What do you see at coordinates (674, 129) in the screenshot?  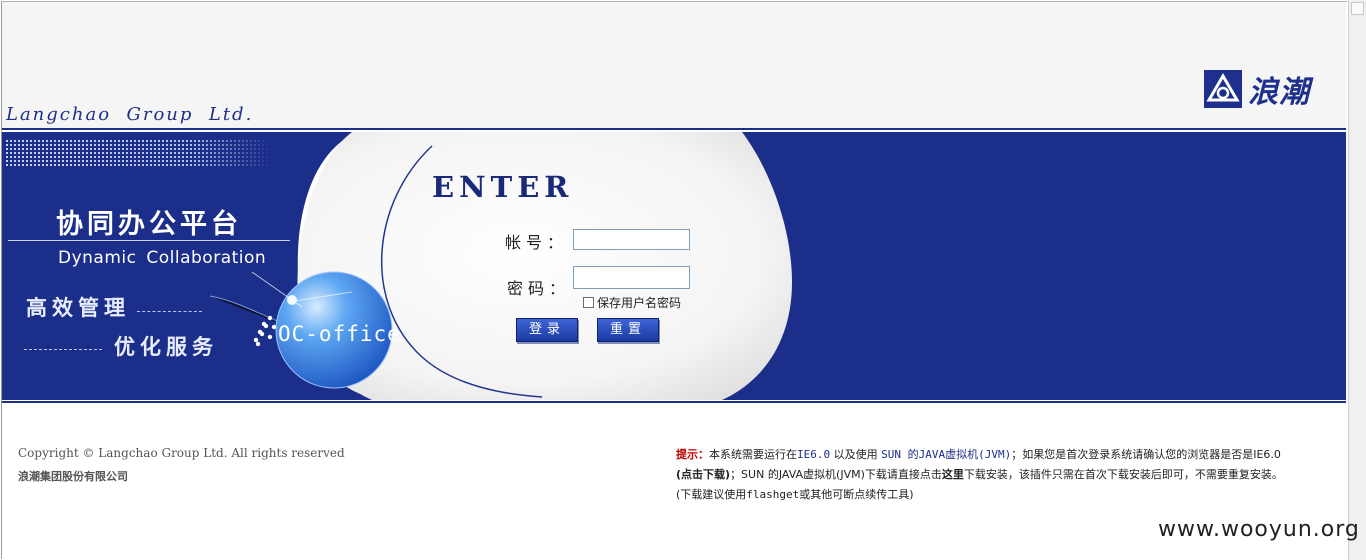 I see `header-divider` at bounding box center [674, 129].